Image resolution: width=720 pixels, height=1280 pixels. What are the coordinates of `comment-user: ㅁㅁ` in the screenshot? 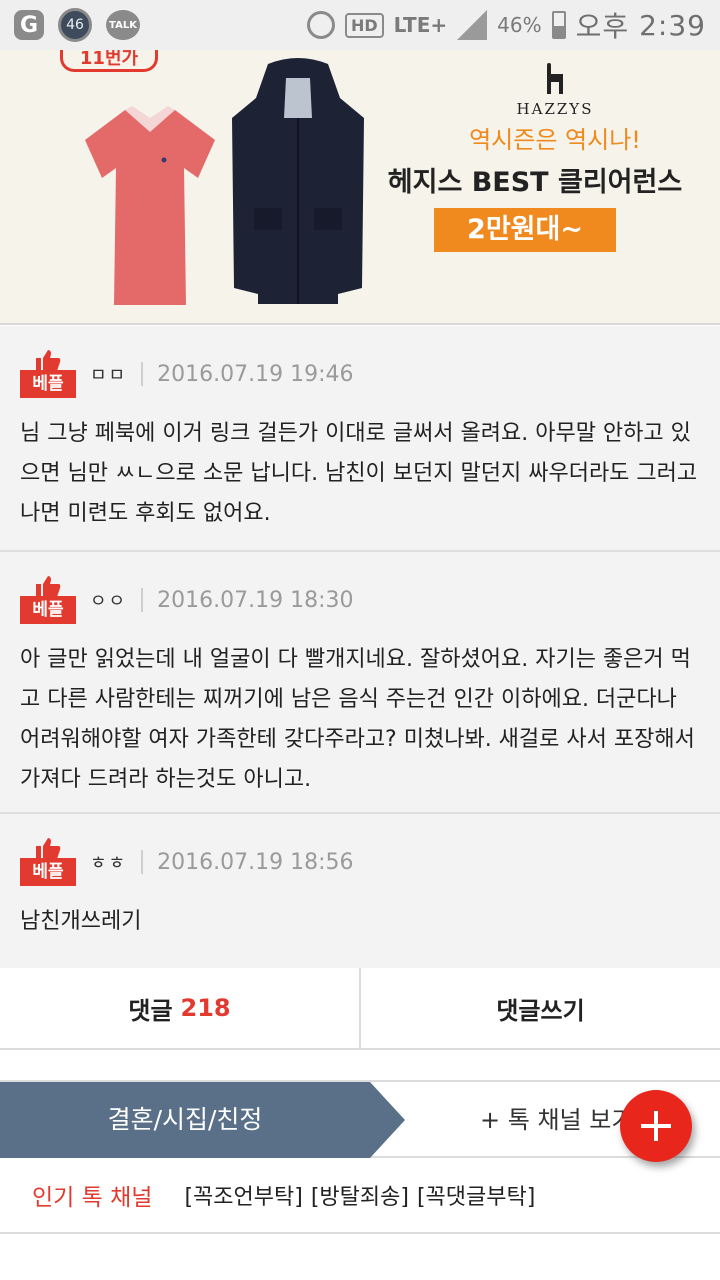 It's located at (108, 374).